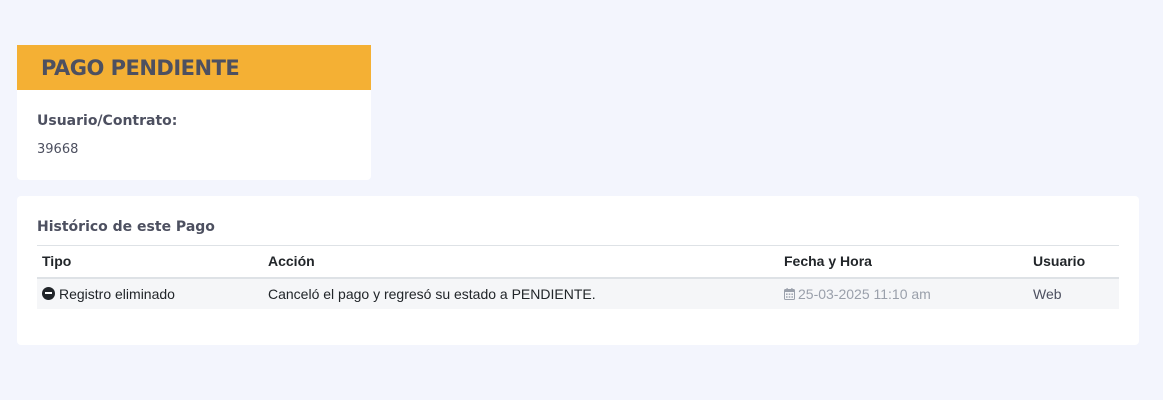  What do you see at coordinates (828, 261) in the screenshot?
I see `column-header-fecha: Fecha y Hora` at bounding box center [828, 261].